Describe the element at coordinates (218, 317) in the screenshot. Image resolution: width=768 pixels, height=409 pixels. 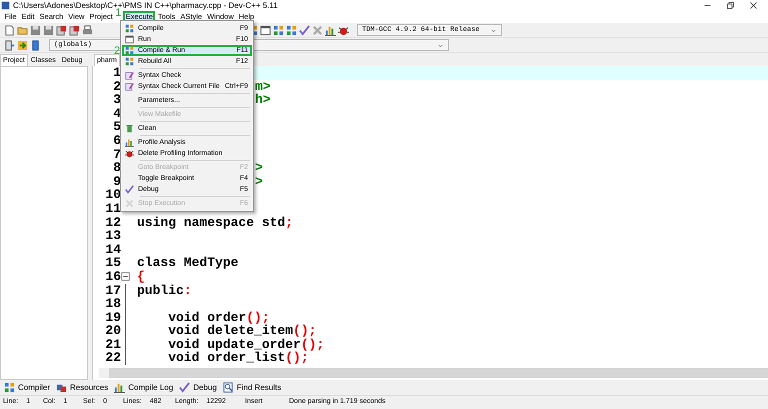
I see `code-line: void order();` at that location.